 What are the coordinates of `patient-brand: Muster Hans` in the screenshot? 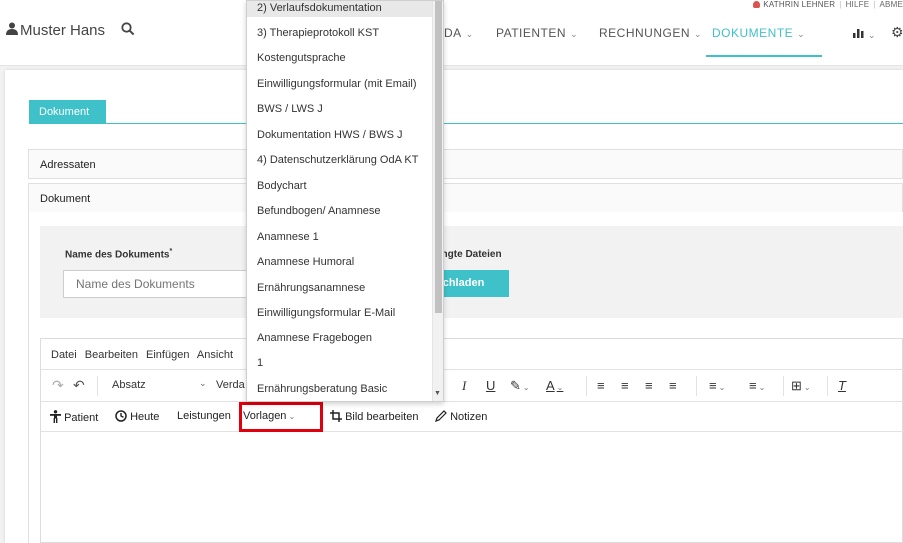 It's located at (70, 30).